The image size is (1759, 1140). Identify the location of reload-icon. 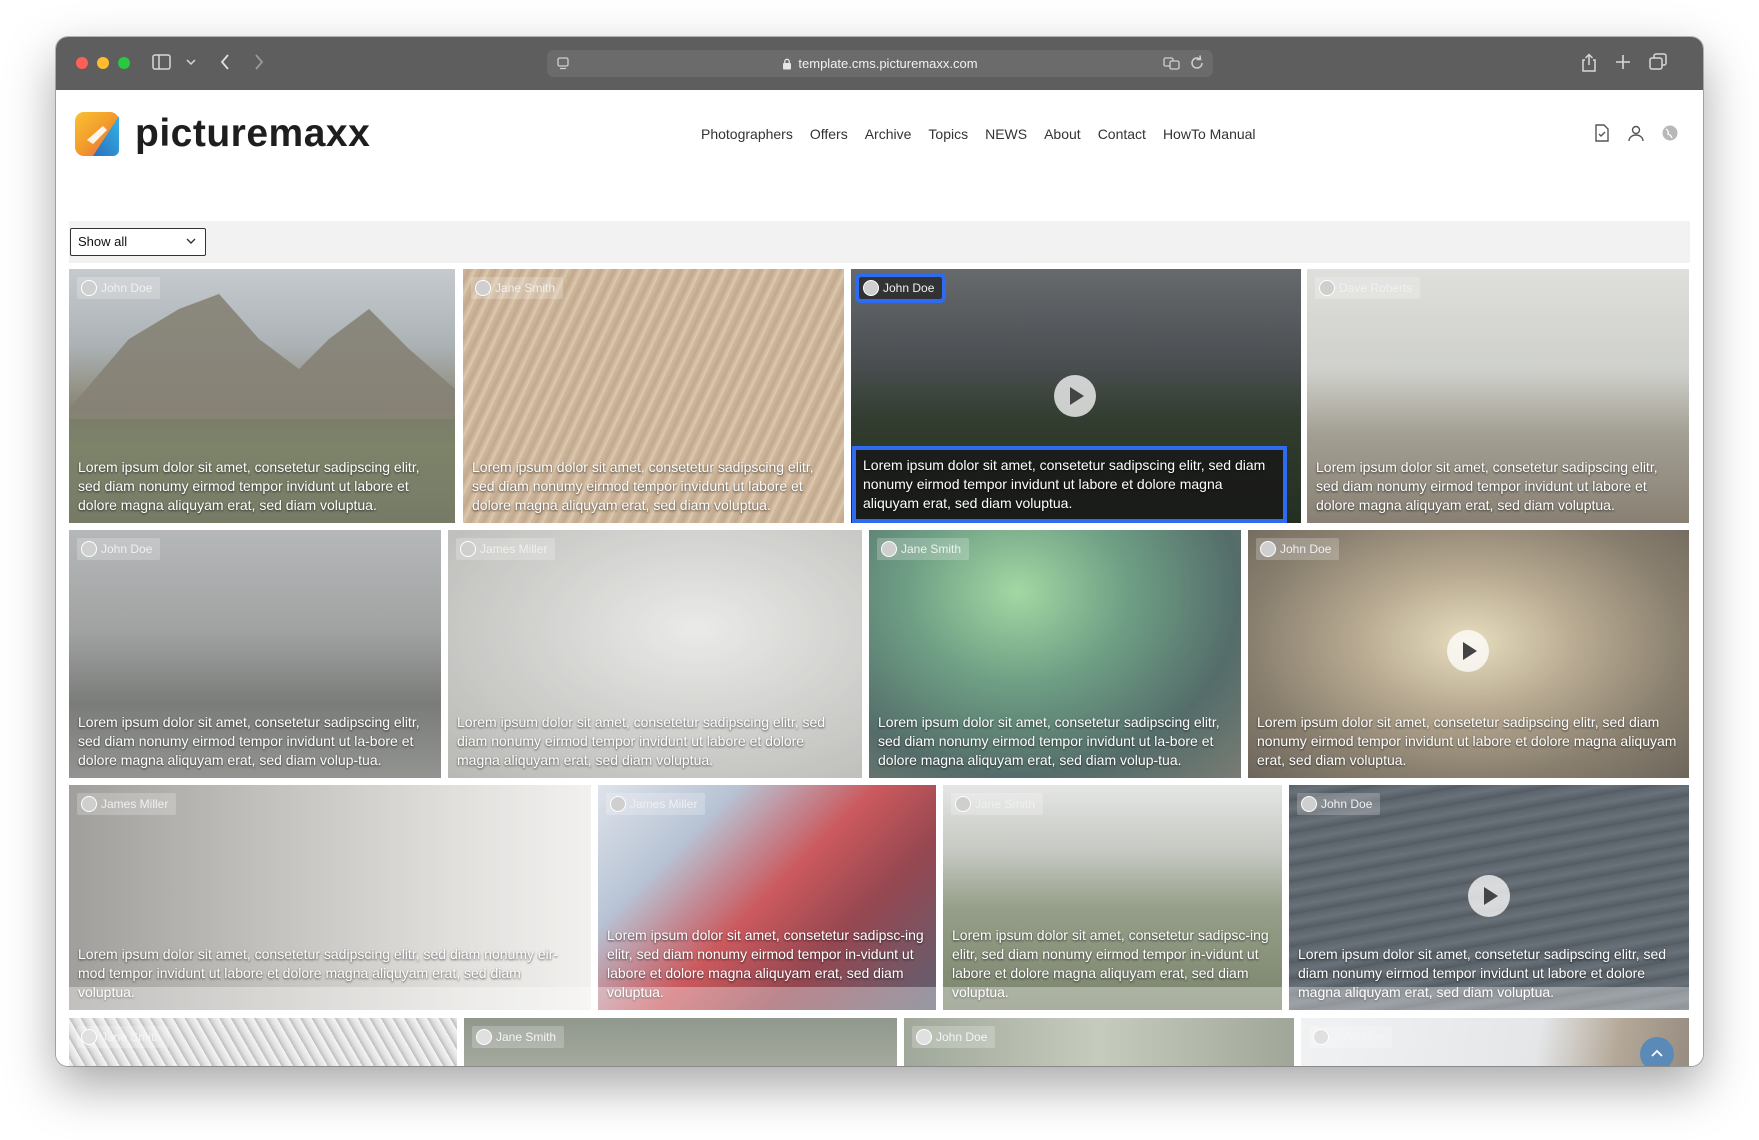
(1197, 63).